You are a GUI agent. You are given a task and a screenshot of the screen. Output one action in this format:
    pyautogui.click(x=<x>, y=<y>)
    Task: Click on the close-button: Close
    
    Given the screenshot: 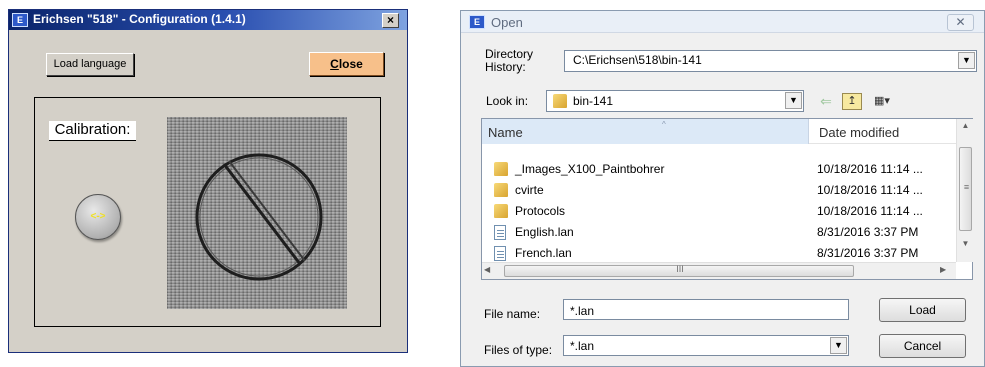 What is the action you would take?
    pyautogui.click(x=346, y=64)
    